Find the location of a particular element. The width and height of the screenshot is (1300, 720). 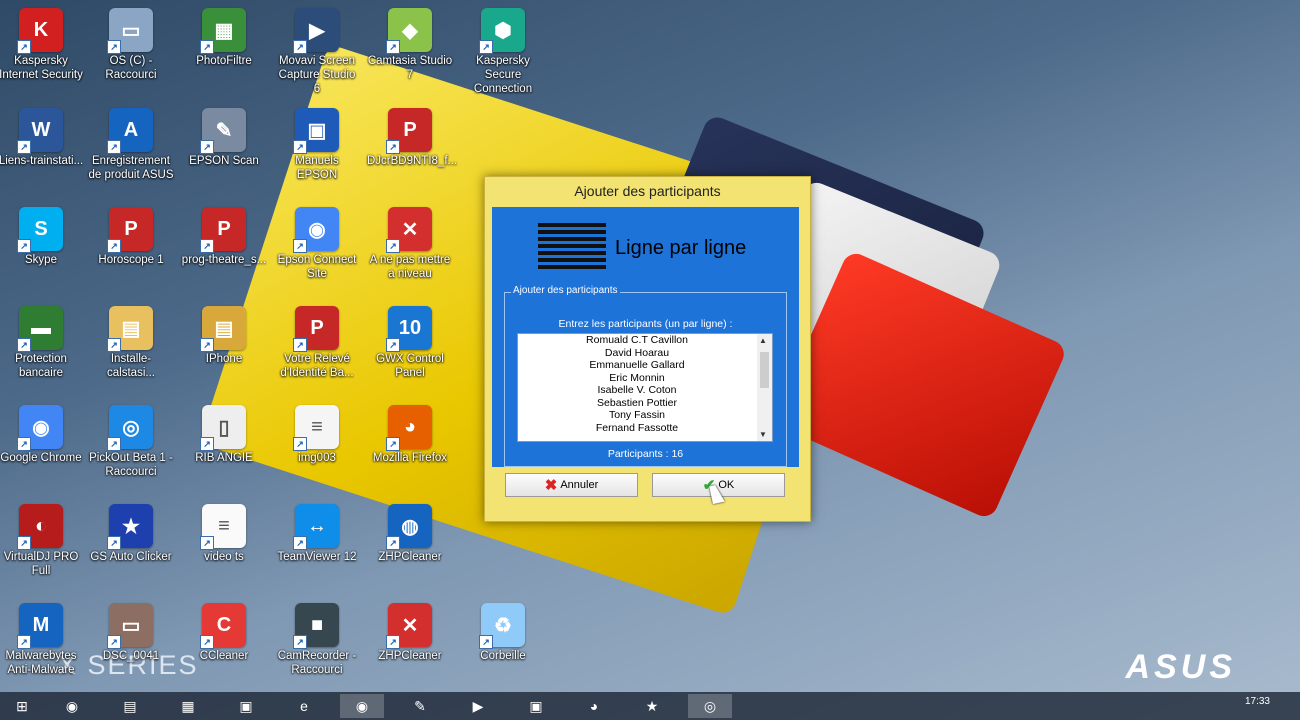

desktop-icon: ✕ ↗ ZHPCleaner is located at coordinates (410, 645).